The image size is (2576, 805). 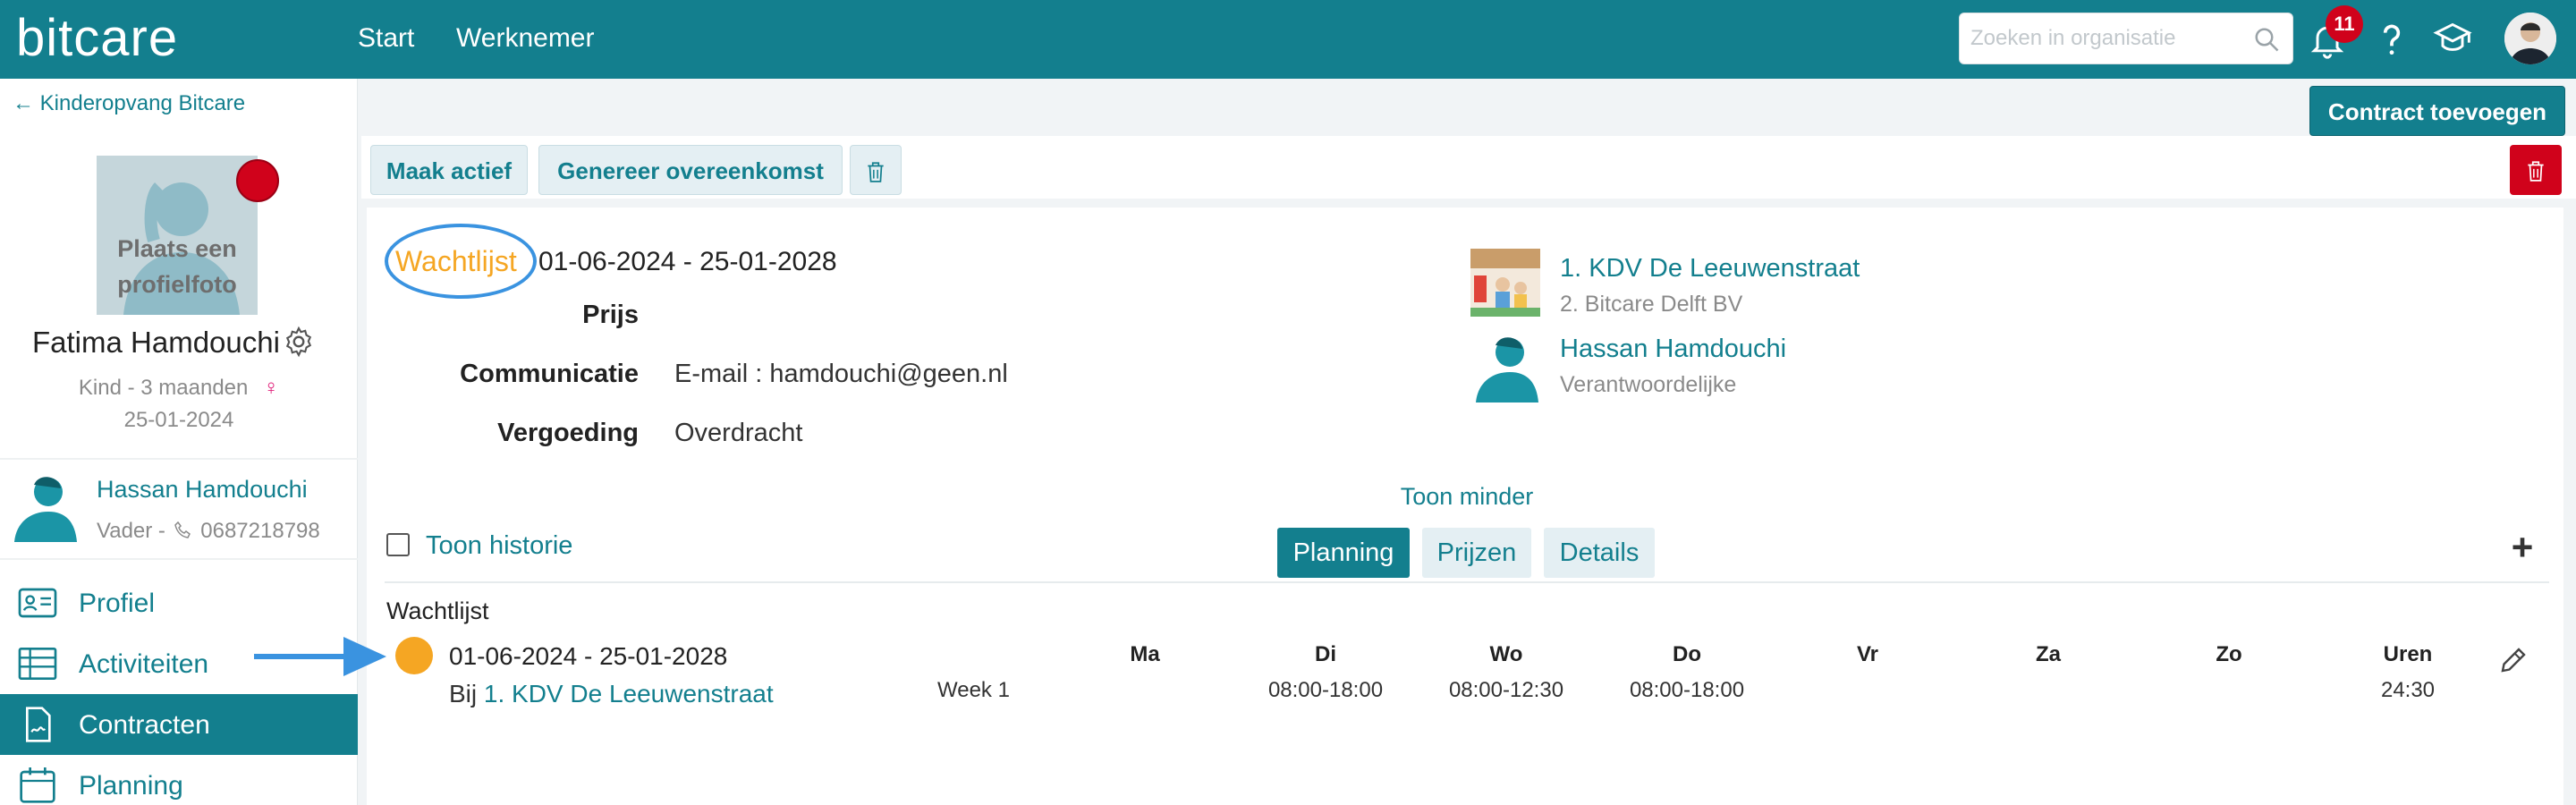 I want to click on day-header: Zo, so click(x=2229, y=654).